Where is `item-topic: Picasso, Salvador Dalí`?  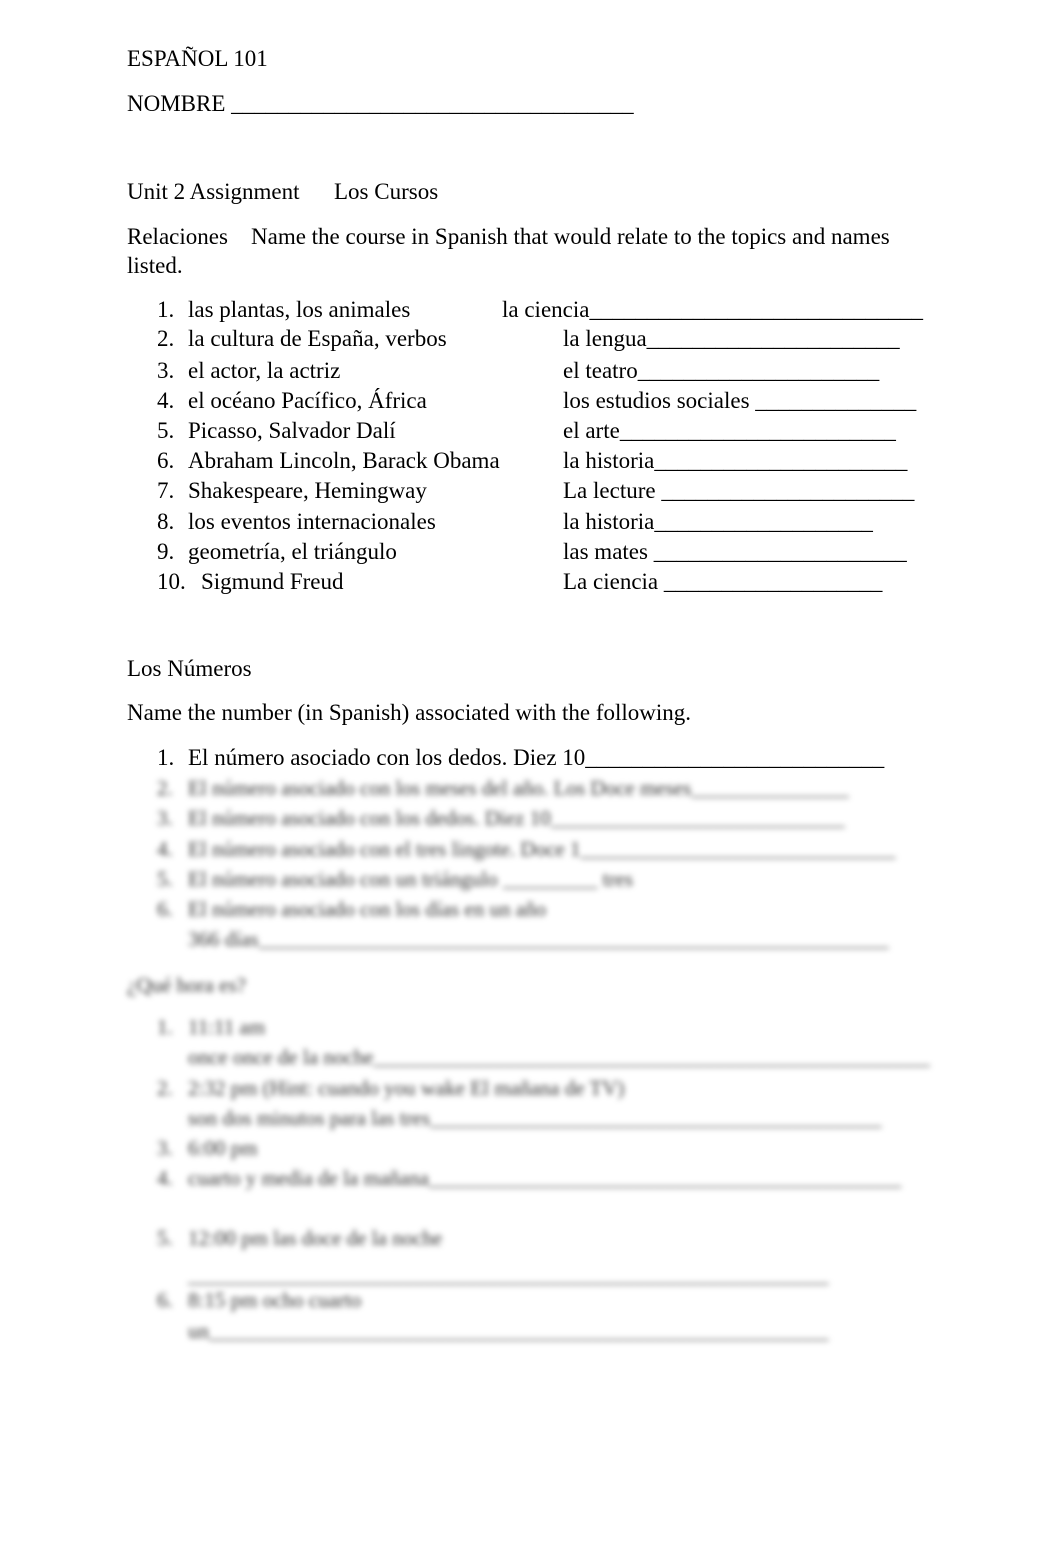 item-topic: Picasso, Salvador Dalí is located at coordinates (292, 430).